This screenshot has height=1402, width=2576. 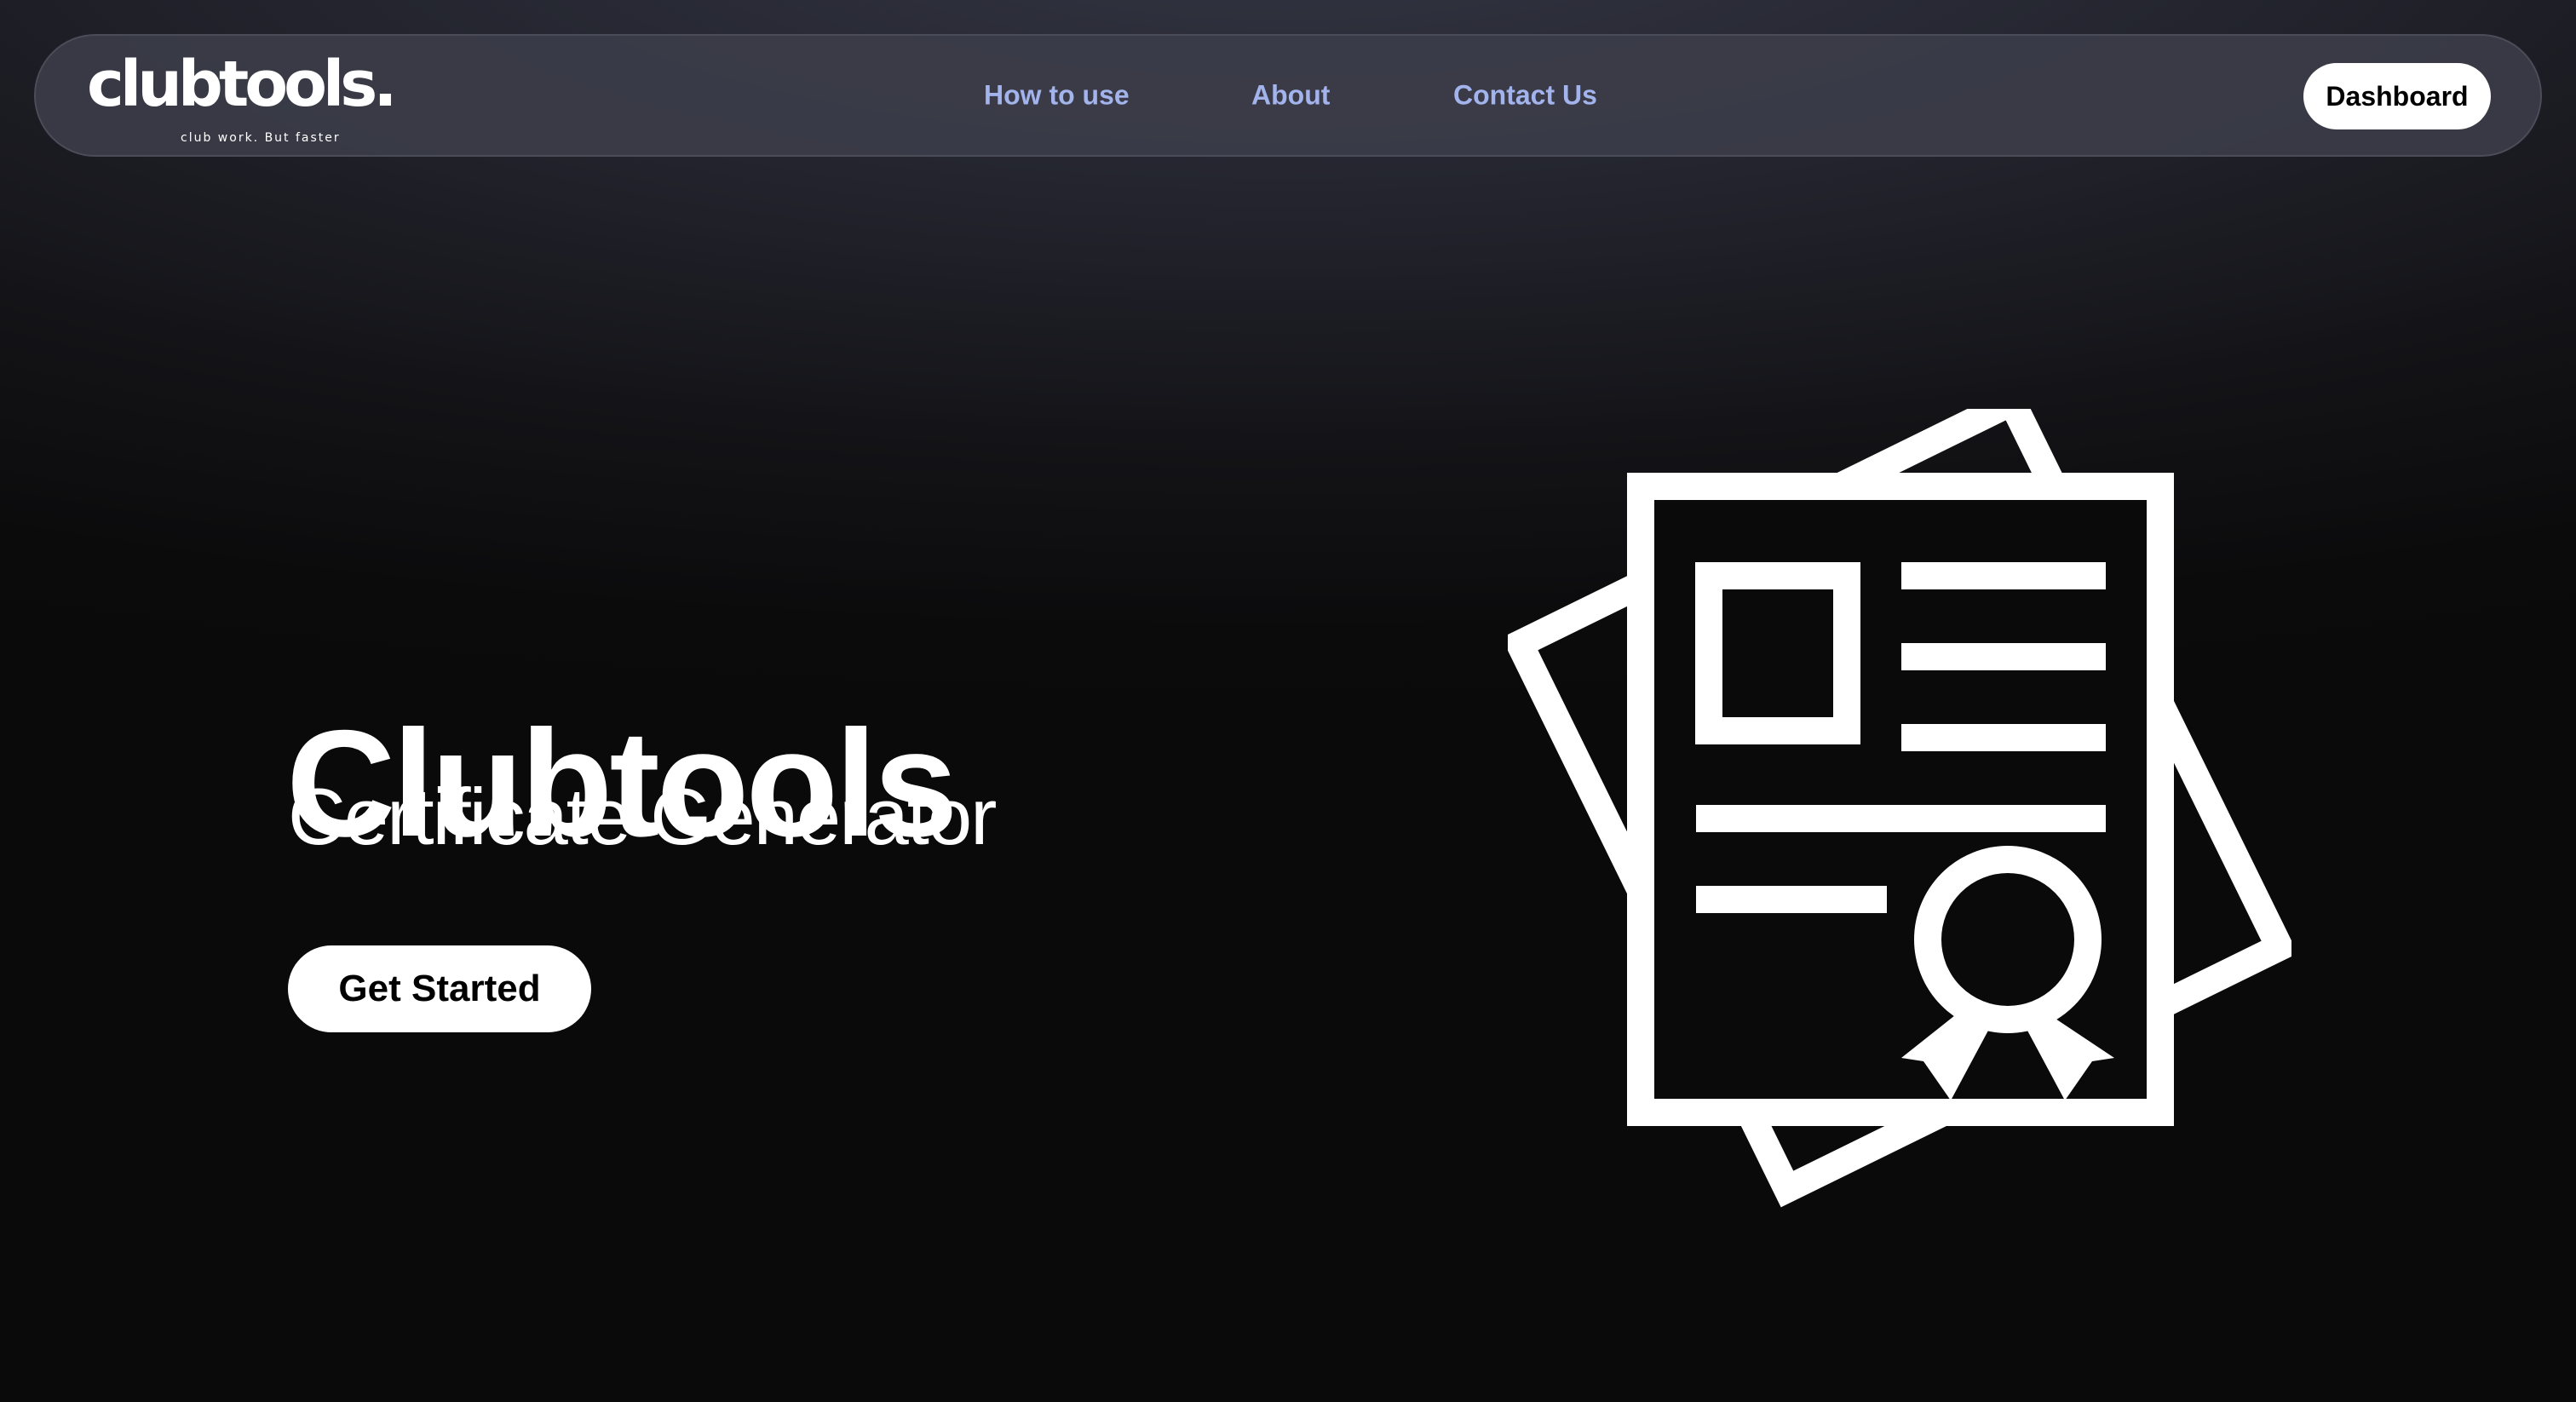 What do you see at coordinates (642, 816) in the screenshot?
I see `hero-subtitle: Certificate Generator` at bounding box center [642, 816].